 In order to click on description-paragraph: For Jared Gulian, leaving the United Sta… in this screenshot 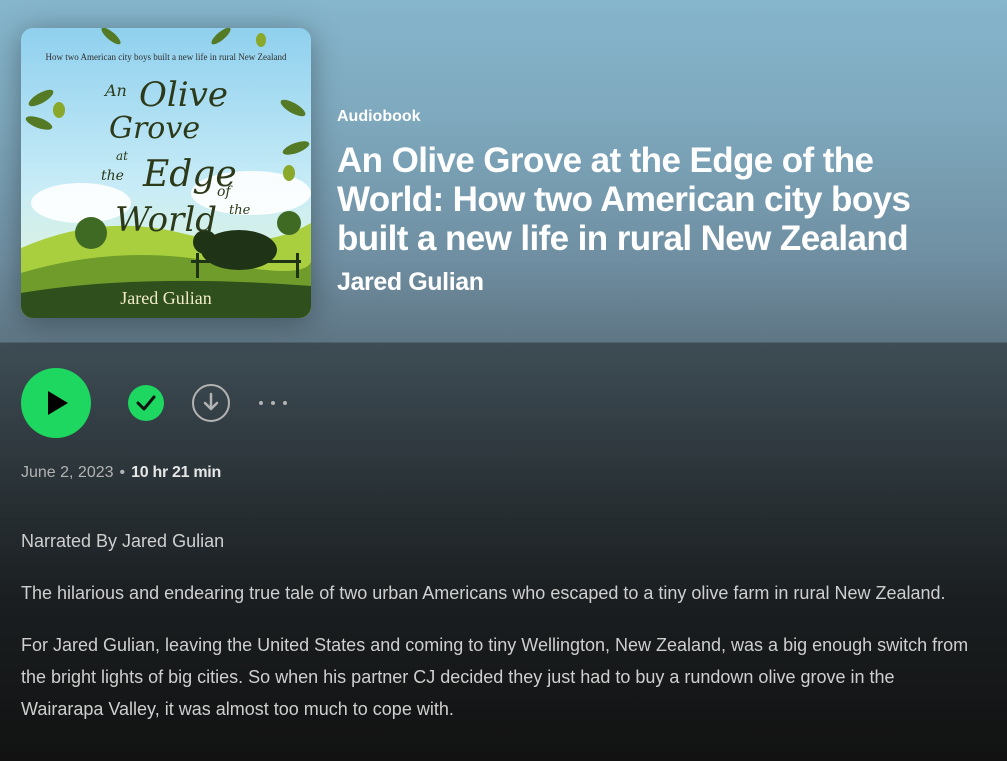, I will do `click(495, 677)`.